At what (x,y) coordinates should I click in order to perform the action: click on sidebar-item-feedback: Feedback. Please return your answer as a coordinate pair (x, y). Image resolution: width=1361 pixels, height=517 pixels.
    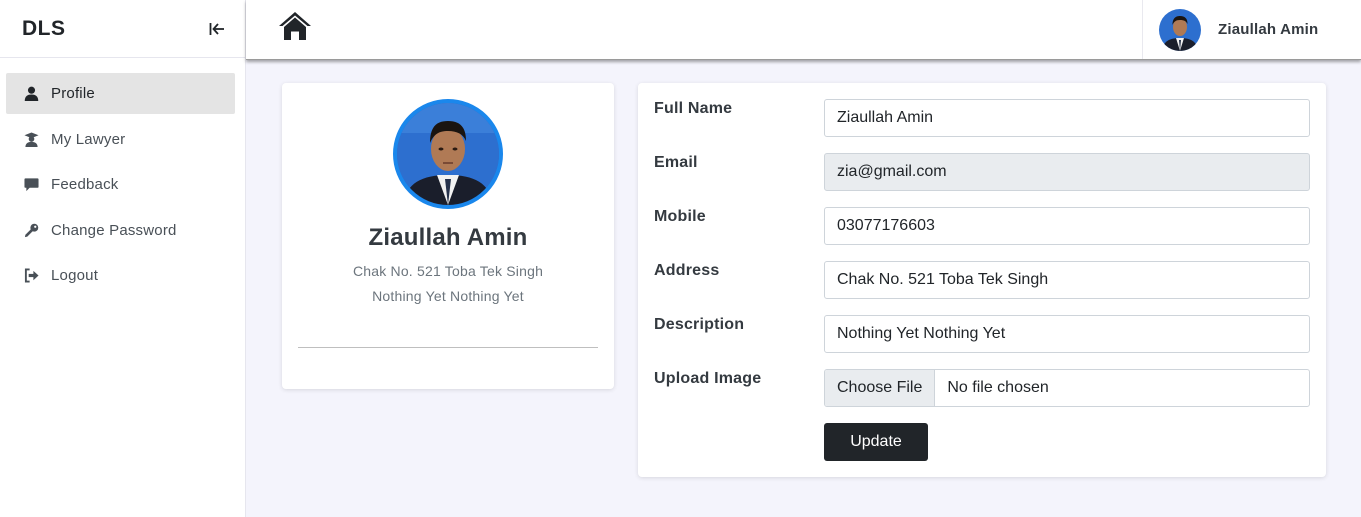
    Looking at the image, I should click on (120, 184).